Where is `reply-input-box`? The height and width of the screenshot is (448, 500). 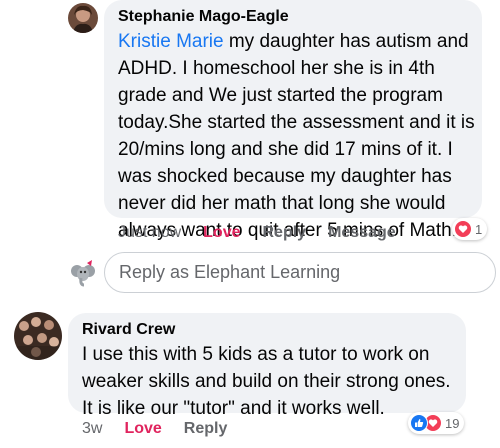
reply-input-box is located at coordinates (300, 272).